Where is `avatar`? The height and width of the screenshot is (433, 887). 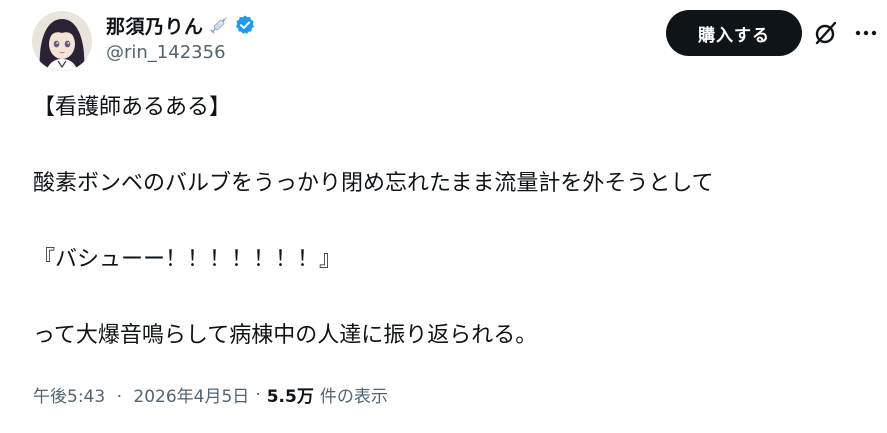
avatar is located at coordinates (62, 41).